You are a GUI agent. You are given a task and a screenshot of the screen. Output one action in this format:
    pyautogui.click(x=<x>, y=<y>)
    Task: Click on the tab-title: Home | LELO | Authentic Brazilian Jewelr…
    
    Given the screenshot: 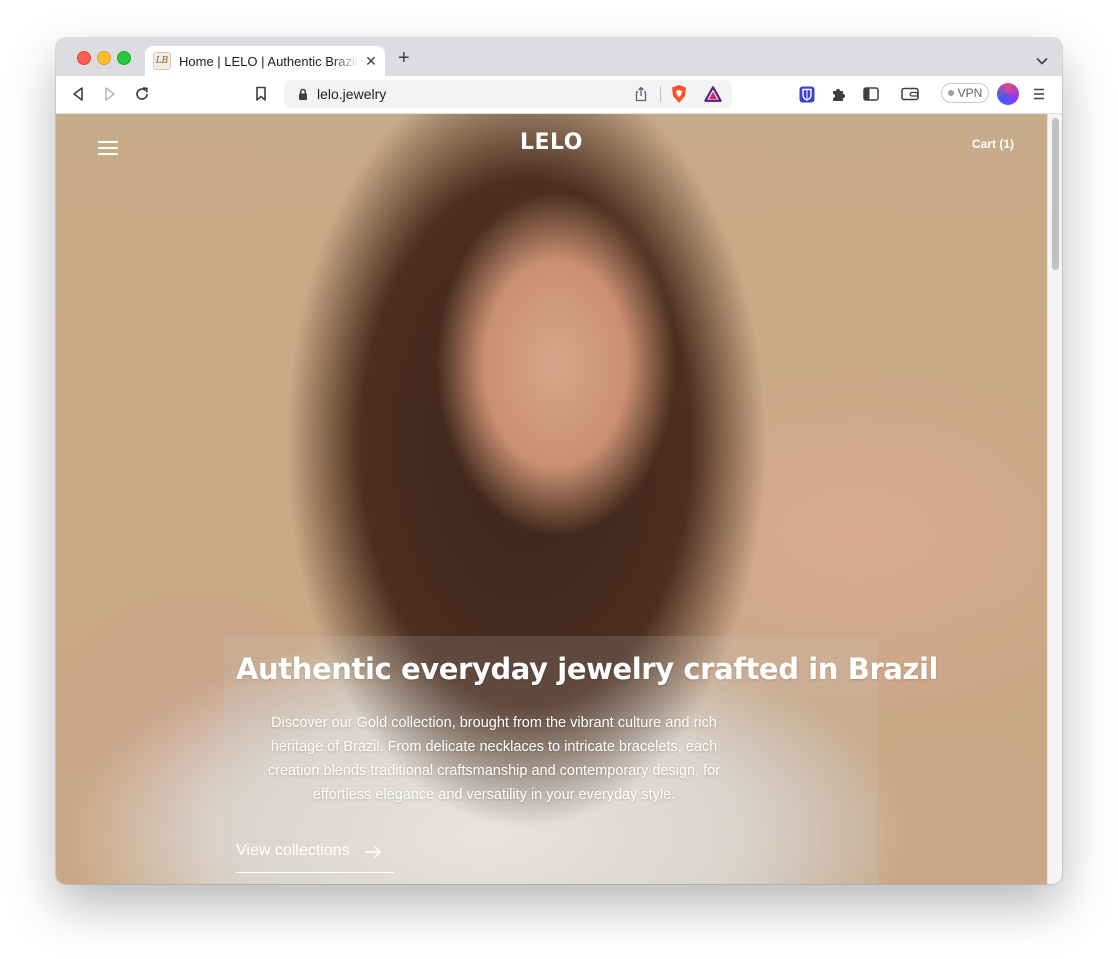 What is the action you would take?
    pyautogui.click(x=269, y=61)
    